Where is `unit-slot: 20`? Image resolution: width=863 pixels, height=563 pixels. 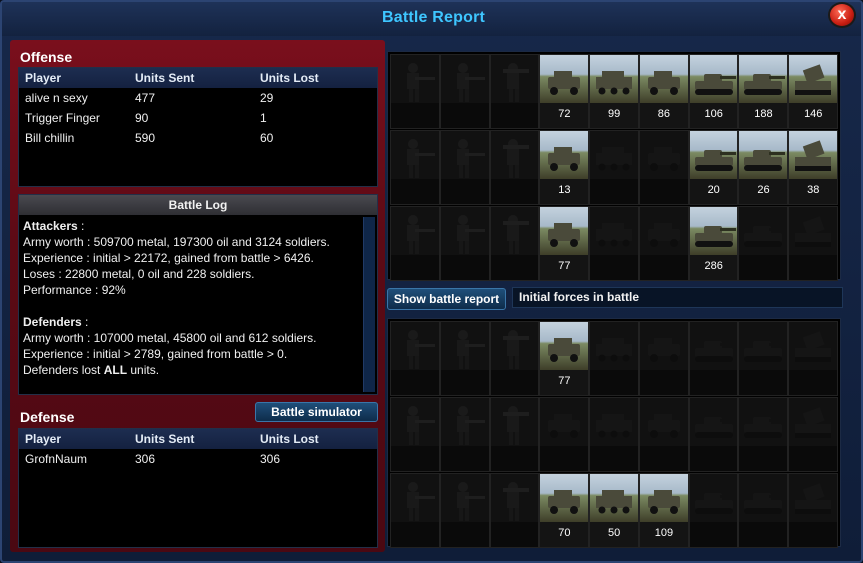
unit-slot: 20 is located at coordinates (713, 167).